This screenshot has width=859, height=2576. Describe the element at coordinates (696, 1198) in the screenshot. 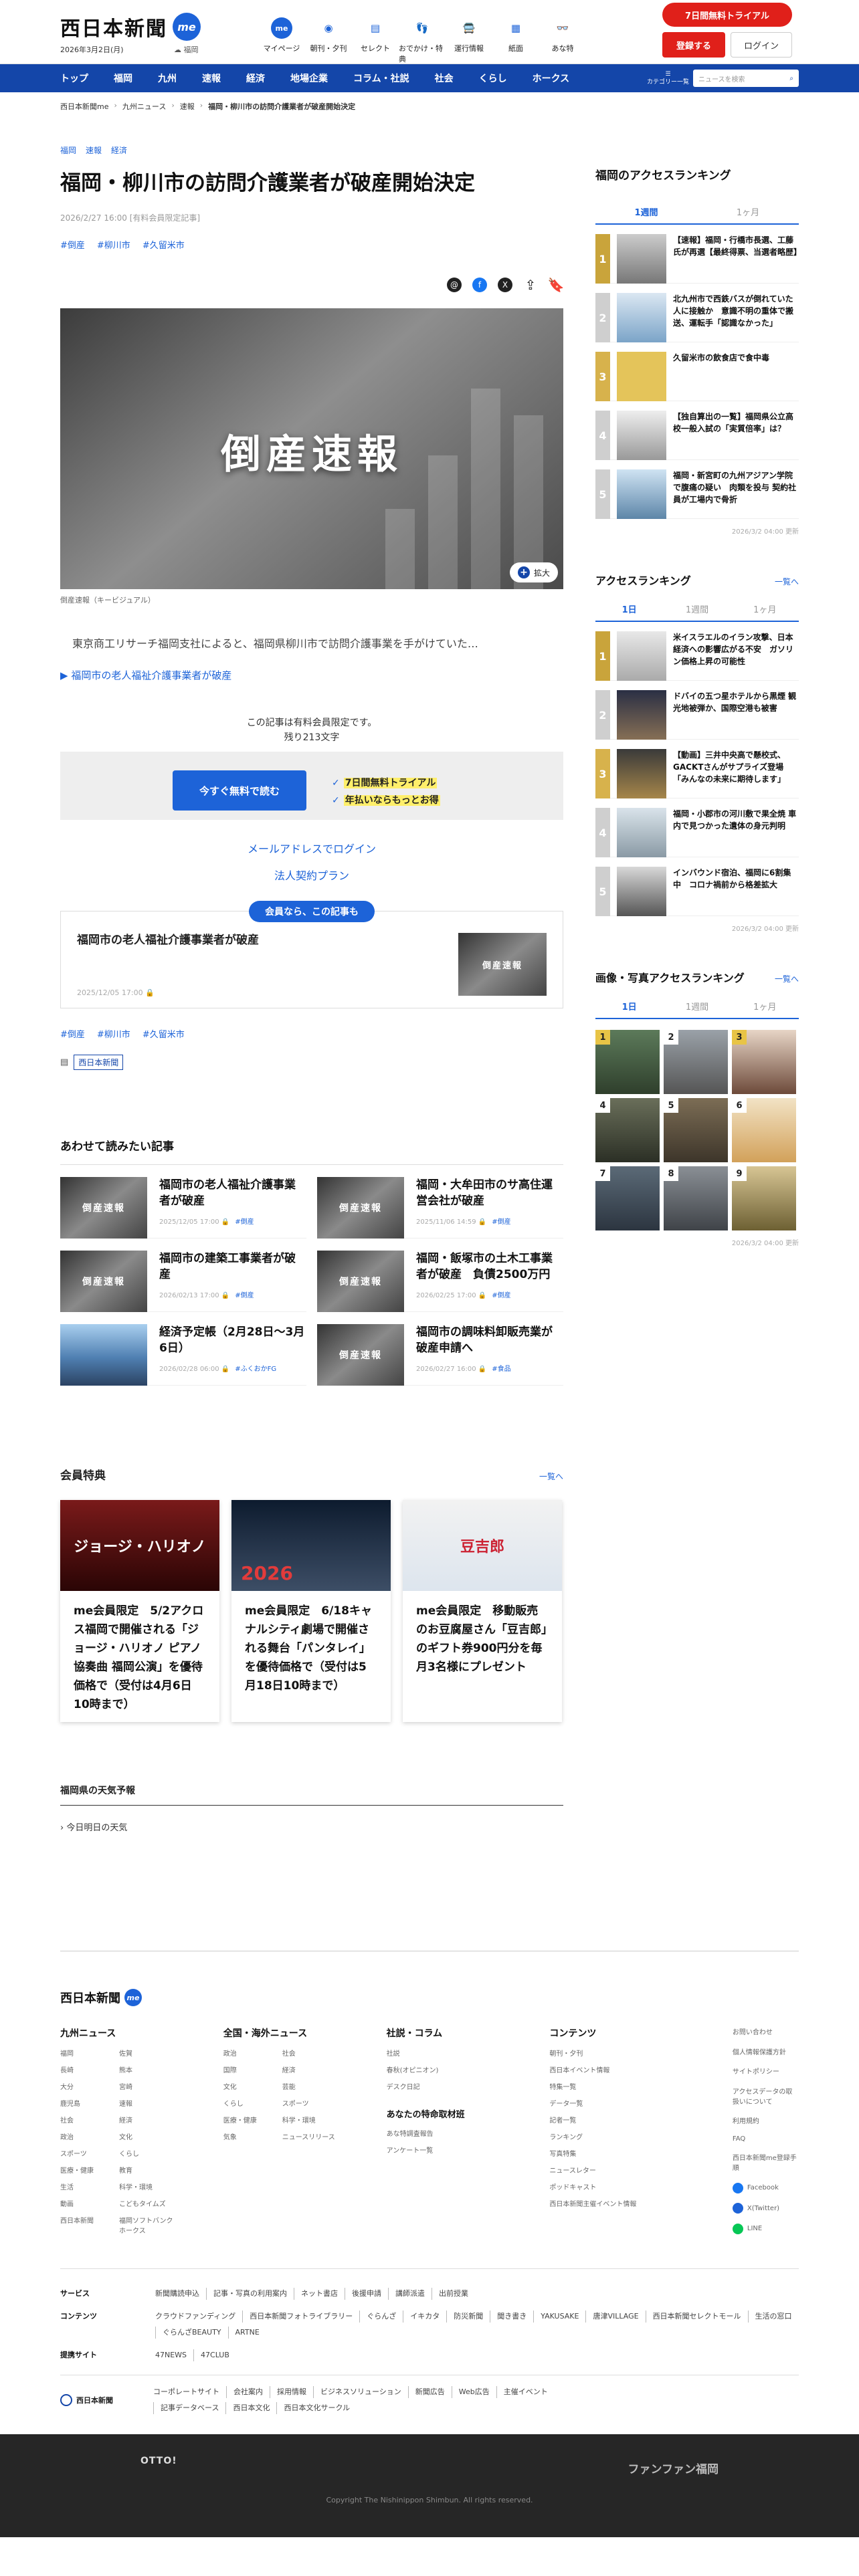

I see `photo-item: 8` at that location.